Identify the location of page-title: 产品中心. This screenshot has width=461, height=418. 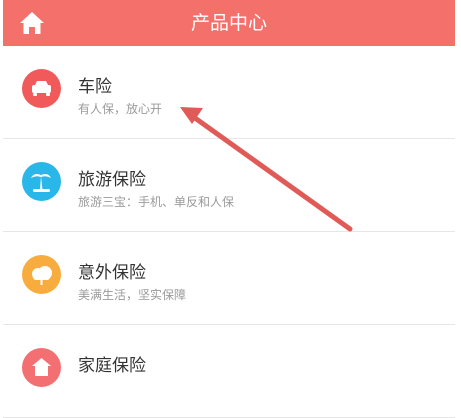
(228, 23).